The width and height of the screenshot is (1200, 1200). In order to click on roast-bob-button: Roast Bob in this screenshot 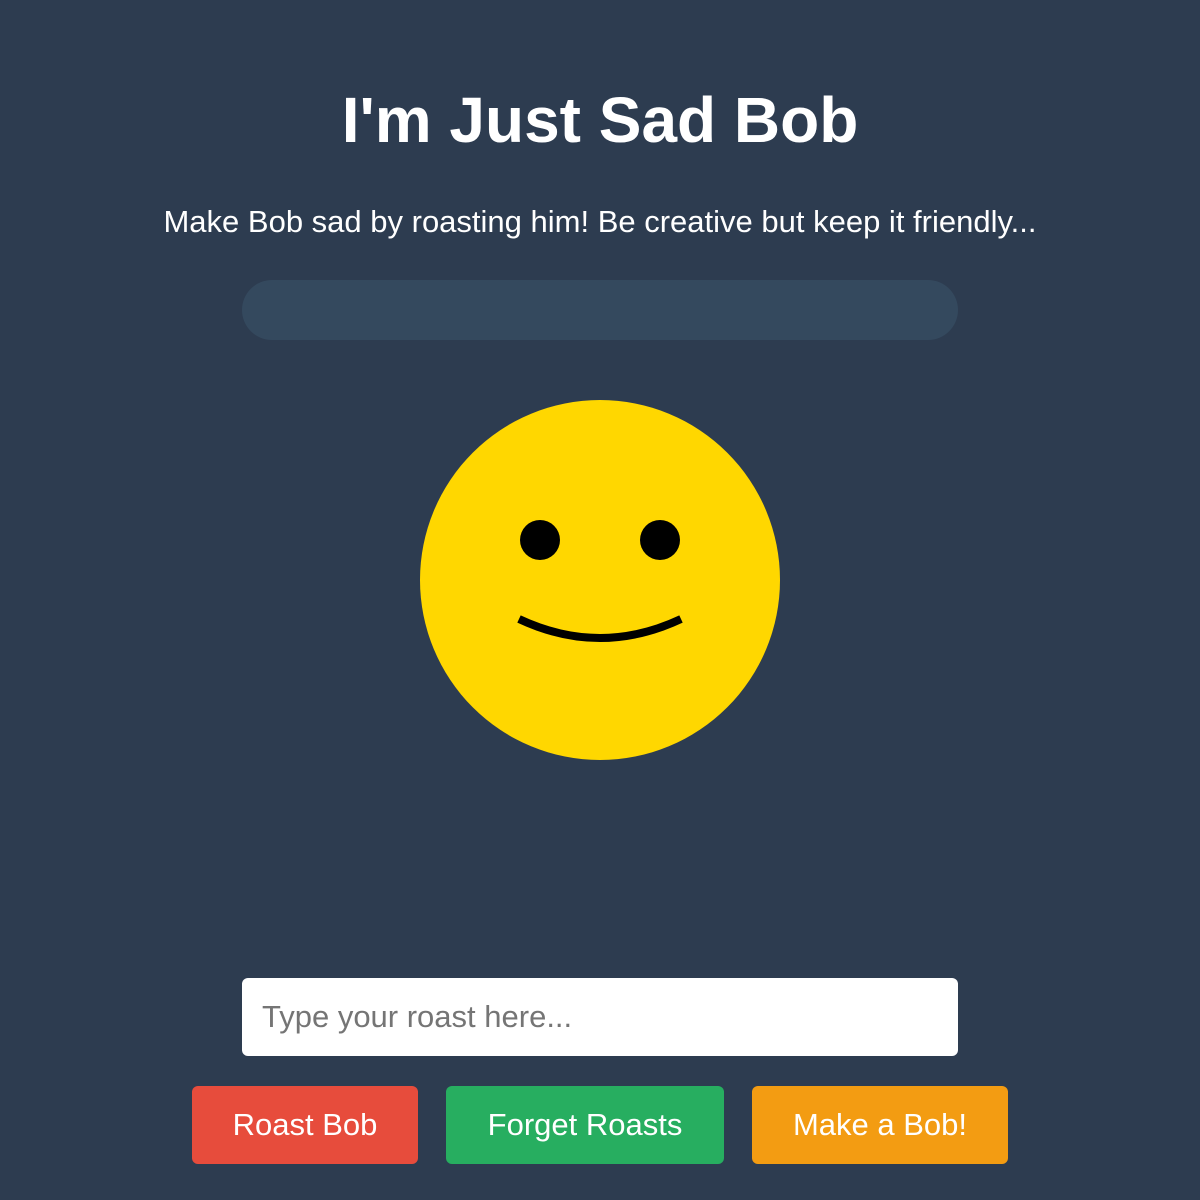, I will do `click(305, 1125)`.